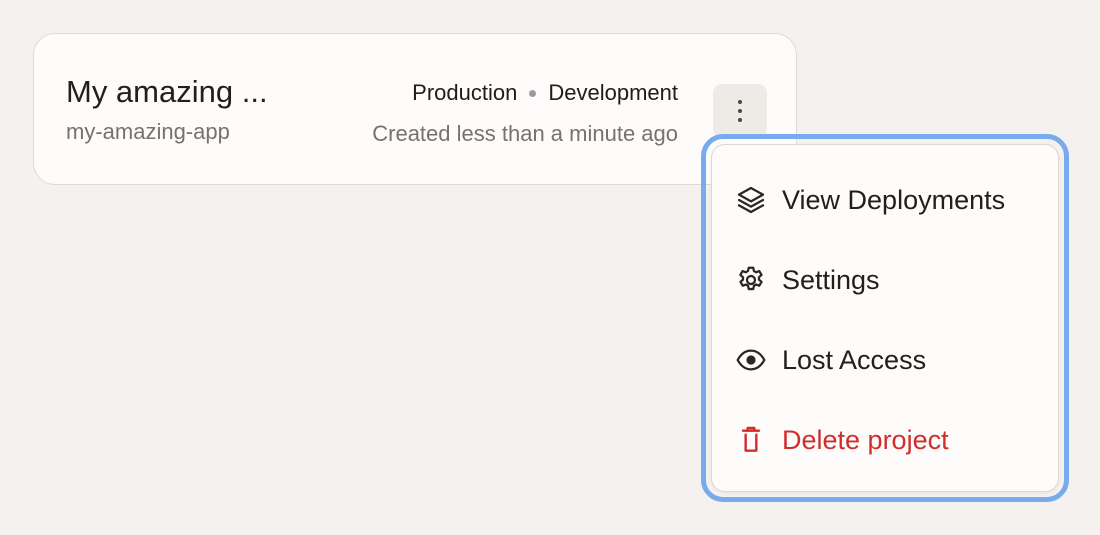  What do you see at coordinates (751, 360) in the screenshot?
I see `eye-icon` at bounding box center [751, 360].